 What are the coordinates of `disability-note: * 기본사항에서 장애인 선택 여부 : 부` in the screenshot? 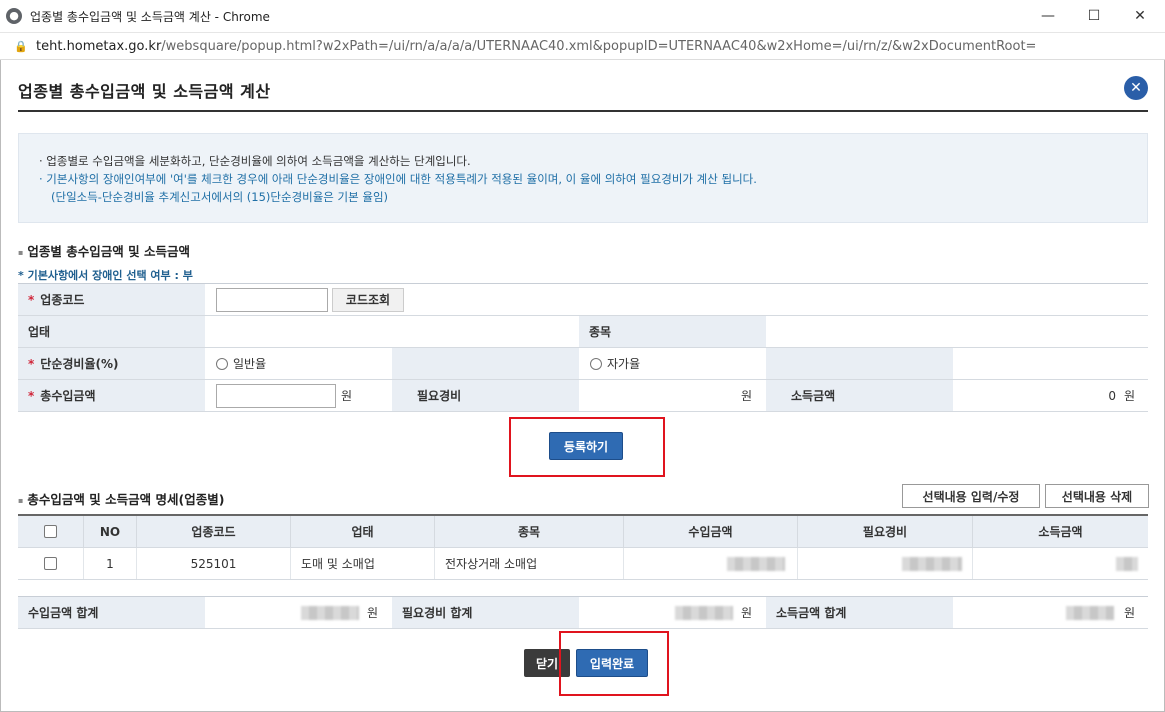 It's located at (105, 275).